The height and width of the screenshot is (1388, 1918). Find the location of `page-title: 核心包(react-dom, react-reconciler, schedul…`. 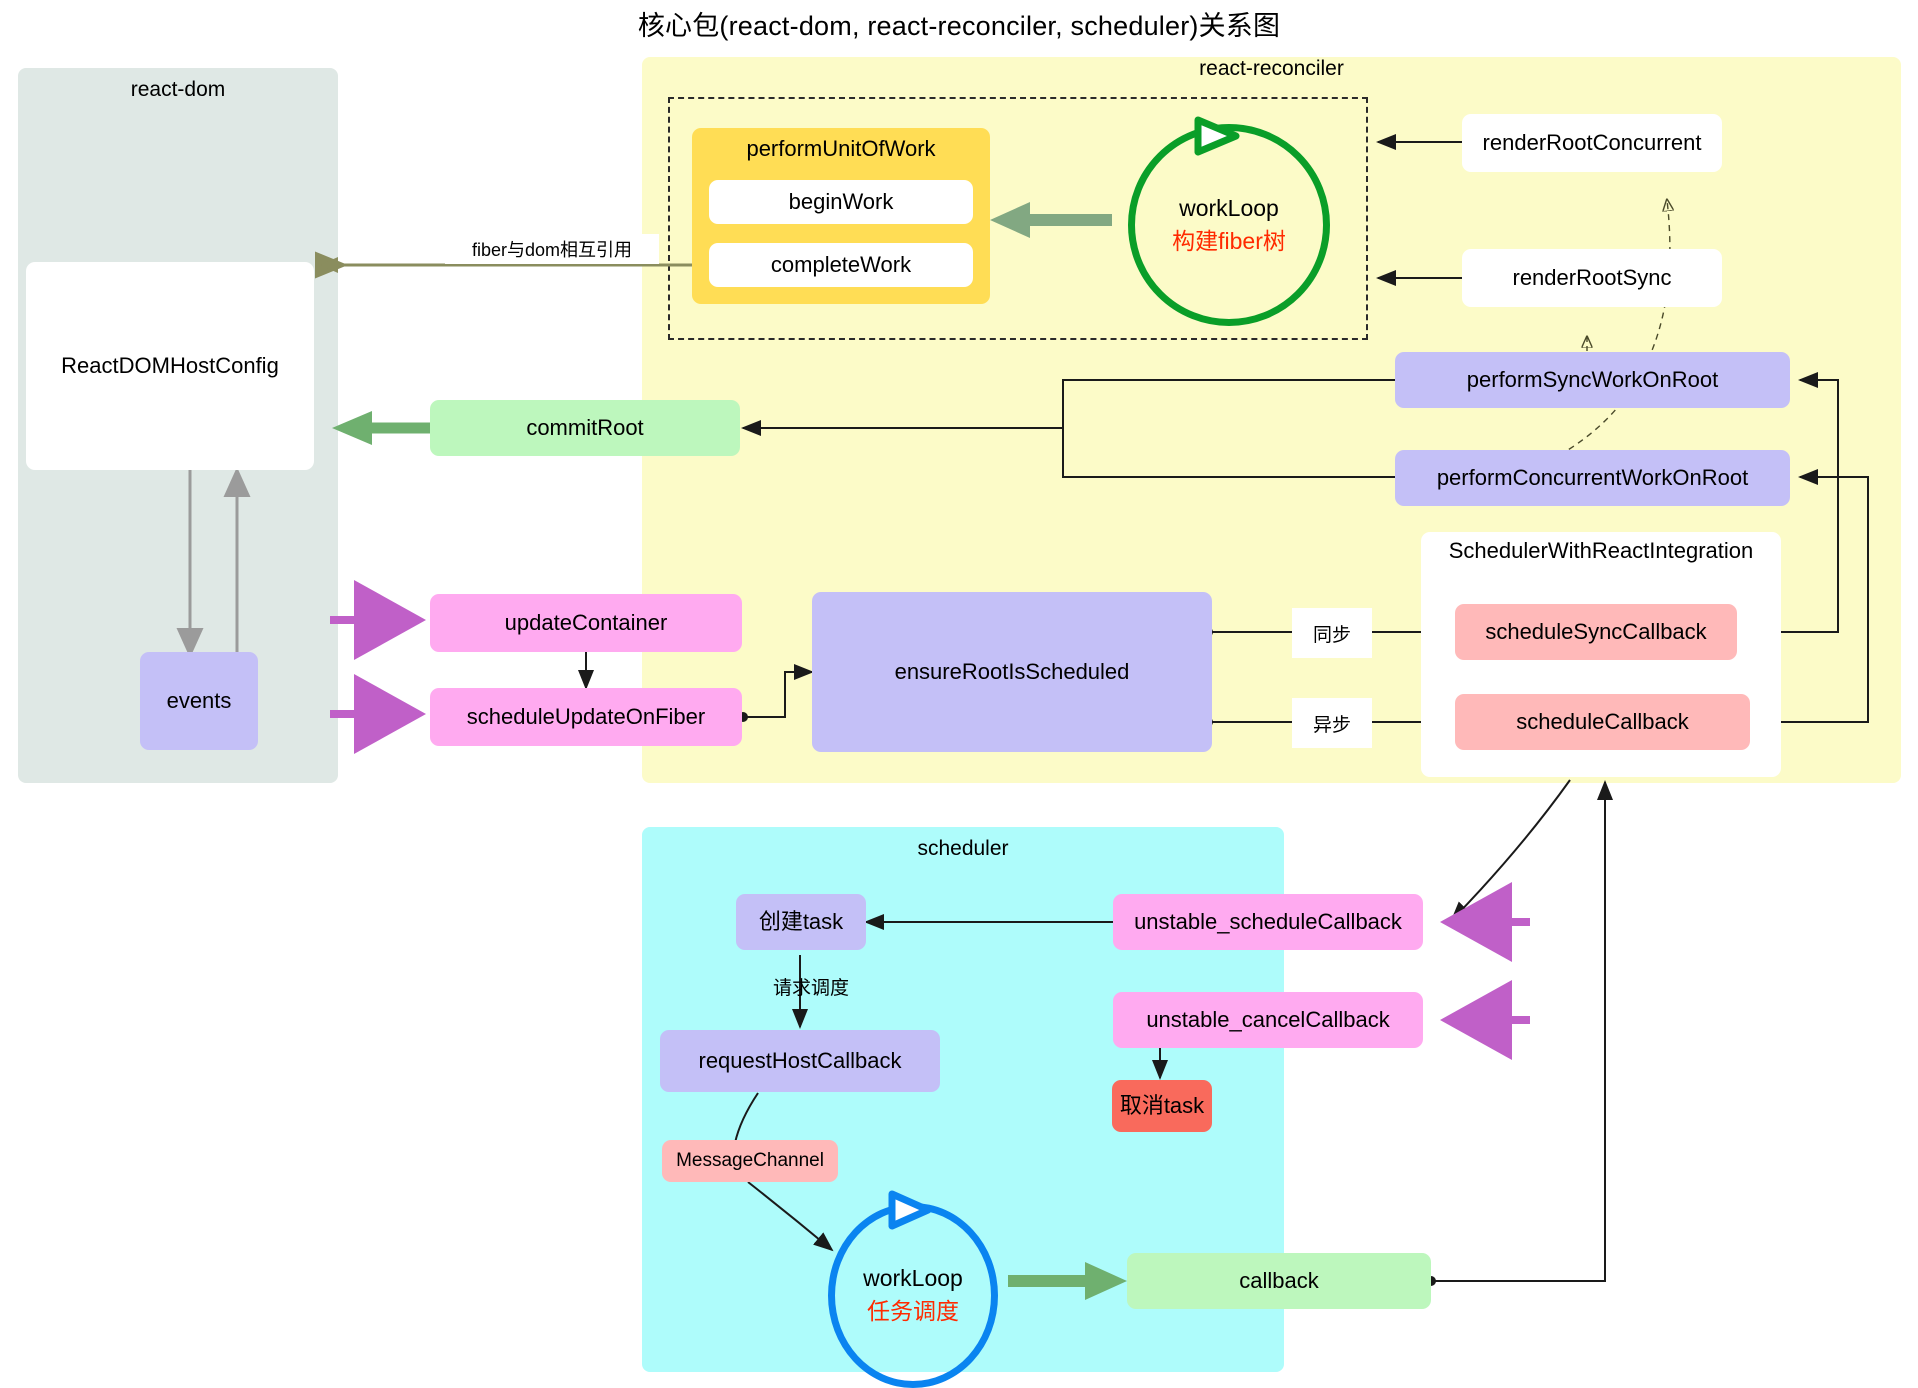

page-title: 核心包(react-dom, react-reconciler, schedul… is located at coordinates (959, 26).